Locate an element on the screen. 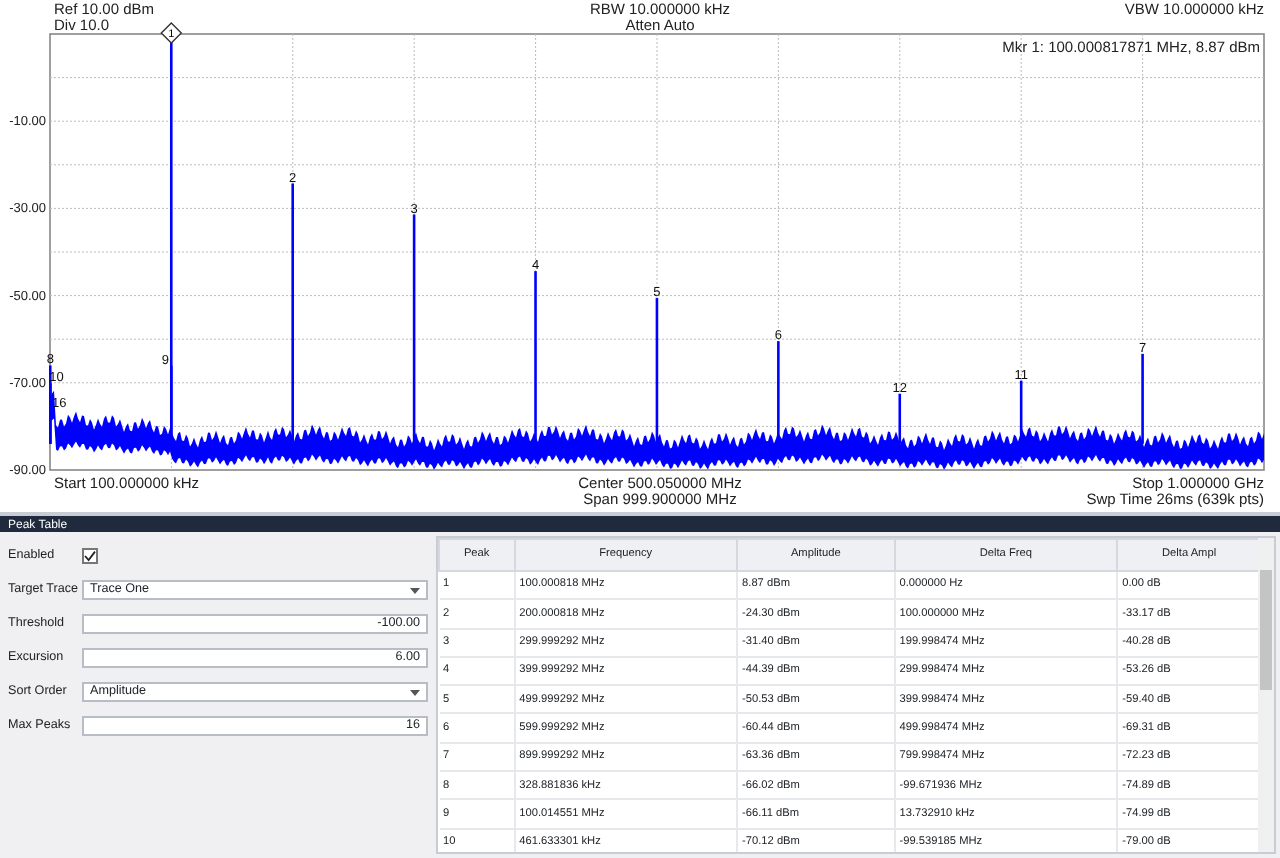  enabled-checkbox is located at coordinates (90, 556).